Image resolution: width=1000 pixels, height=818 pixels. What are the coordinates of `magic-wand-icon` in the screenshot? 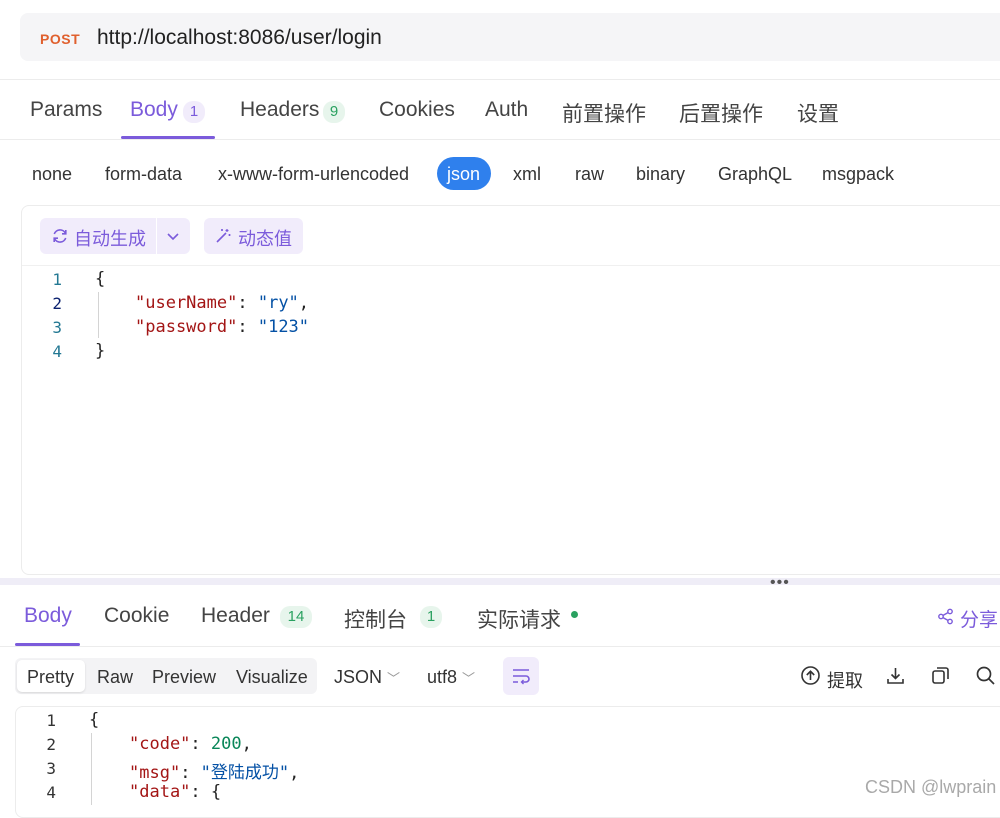 It's located at (223, 236).